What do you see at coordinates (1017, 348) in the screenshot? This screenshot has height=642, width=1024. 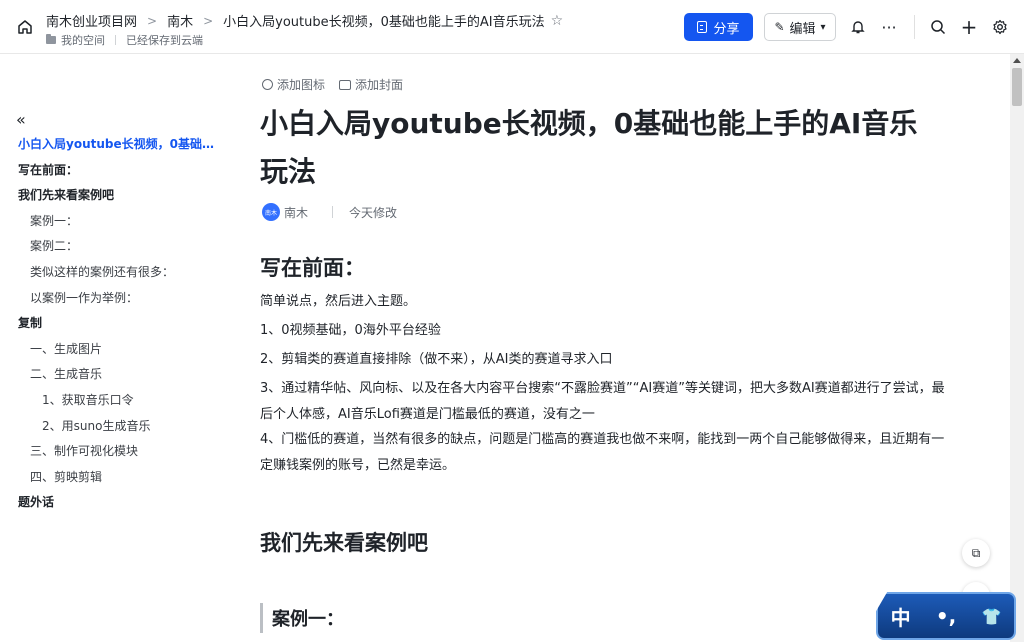 I see `scrollbar` at bounding box center [1017, 348].